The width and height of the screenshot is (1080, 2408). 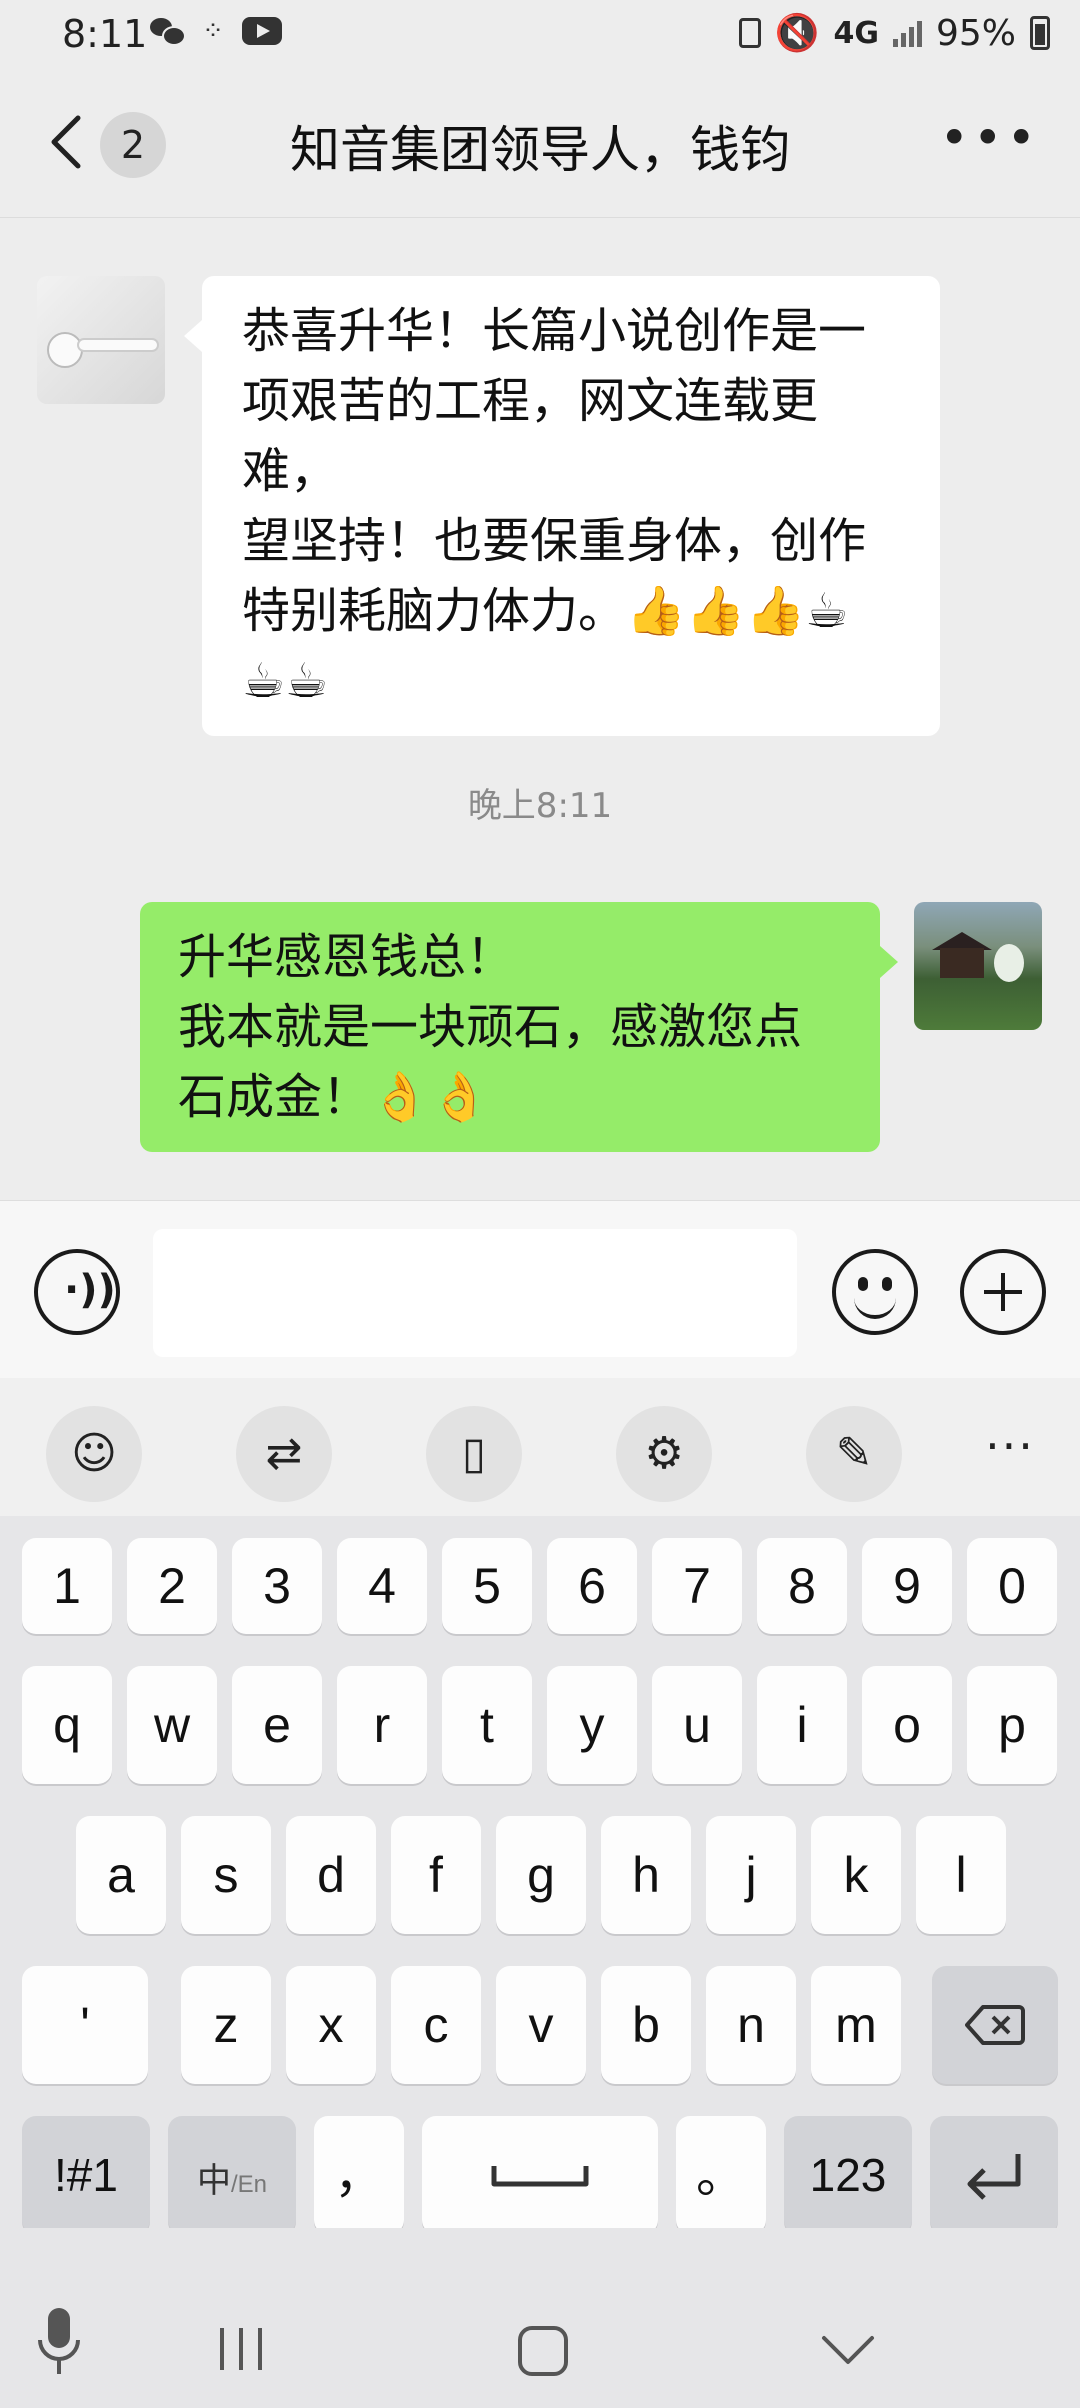 I want to click on key-q: q, so click(x=67, y=1725).